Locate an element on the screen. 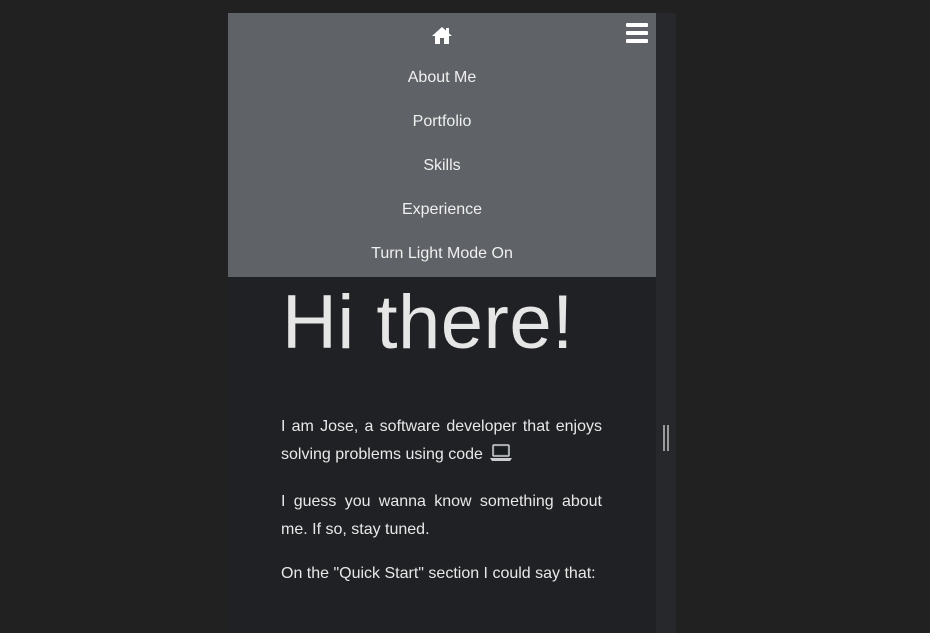  hamburger-menu-icon is located at coordinates (637, 33).